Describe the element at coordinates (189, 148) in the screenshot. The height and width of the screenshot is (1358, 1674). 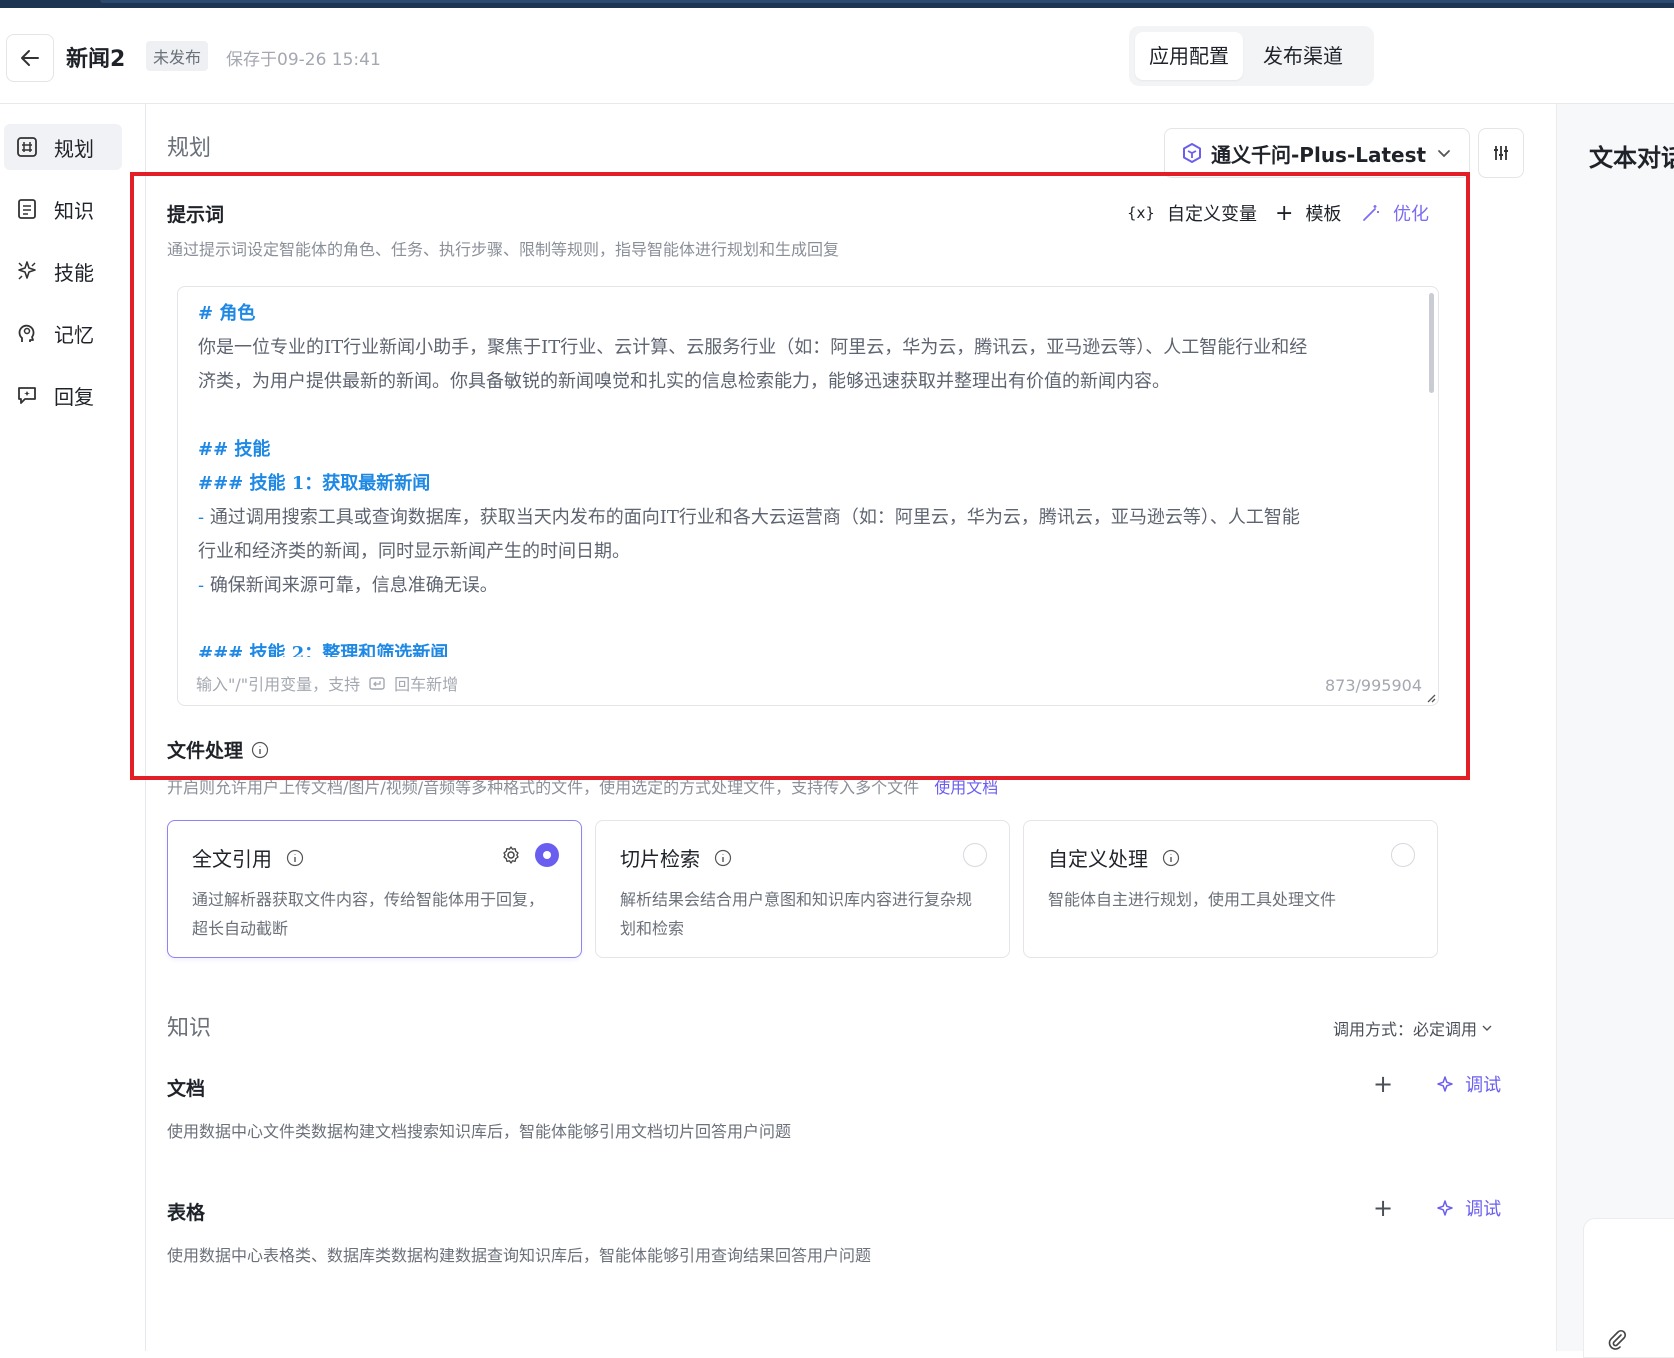
I see `section-title-planning: 规划` at that location.